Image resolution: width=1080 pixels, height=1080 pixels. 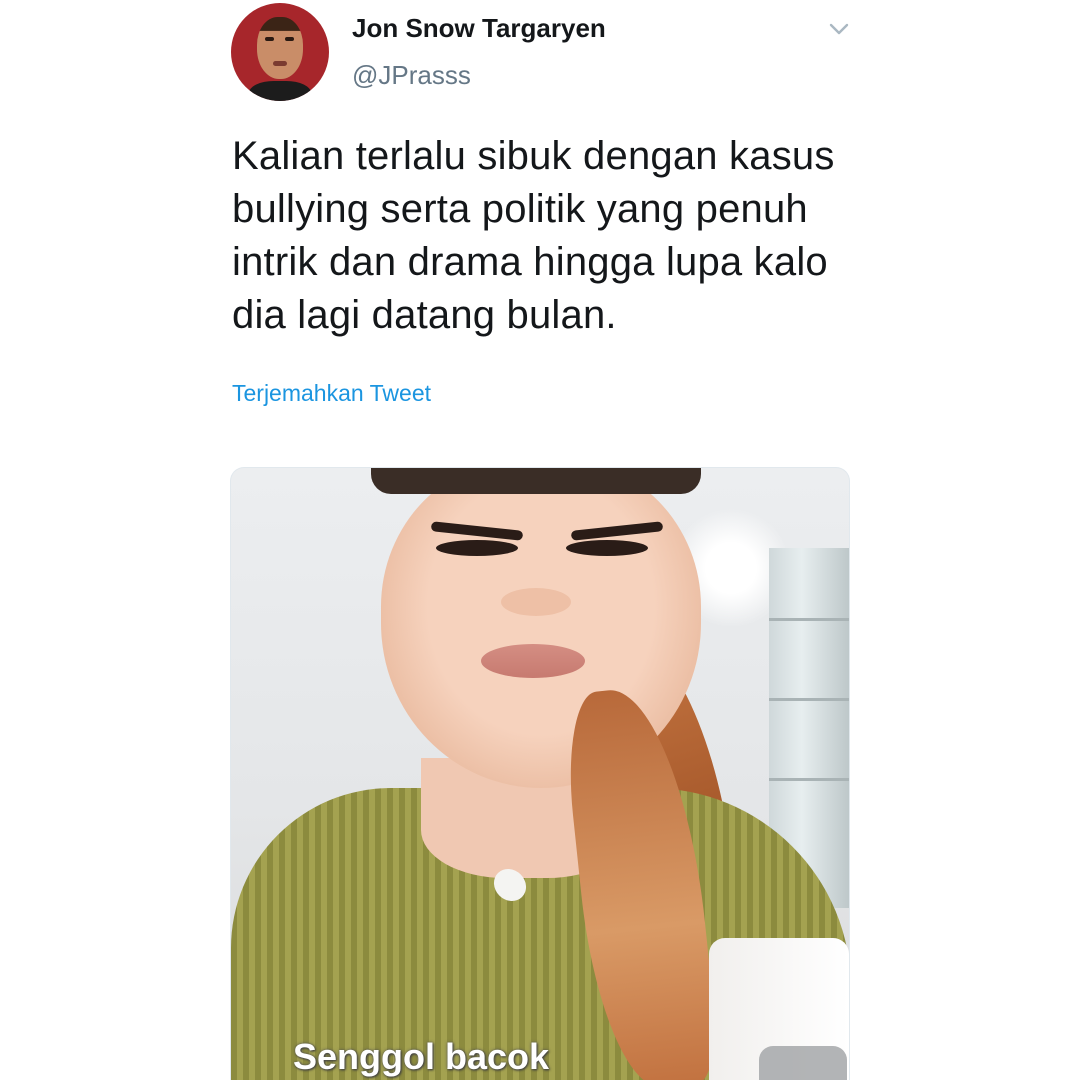 I want to click on media-caption: Senggol bacok, so click(x=421, y=1056).